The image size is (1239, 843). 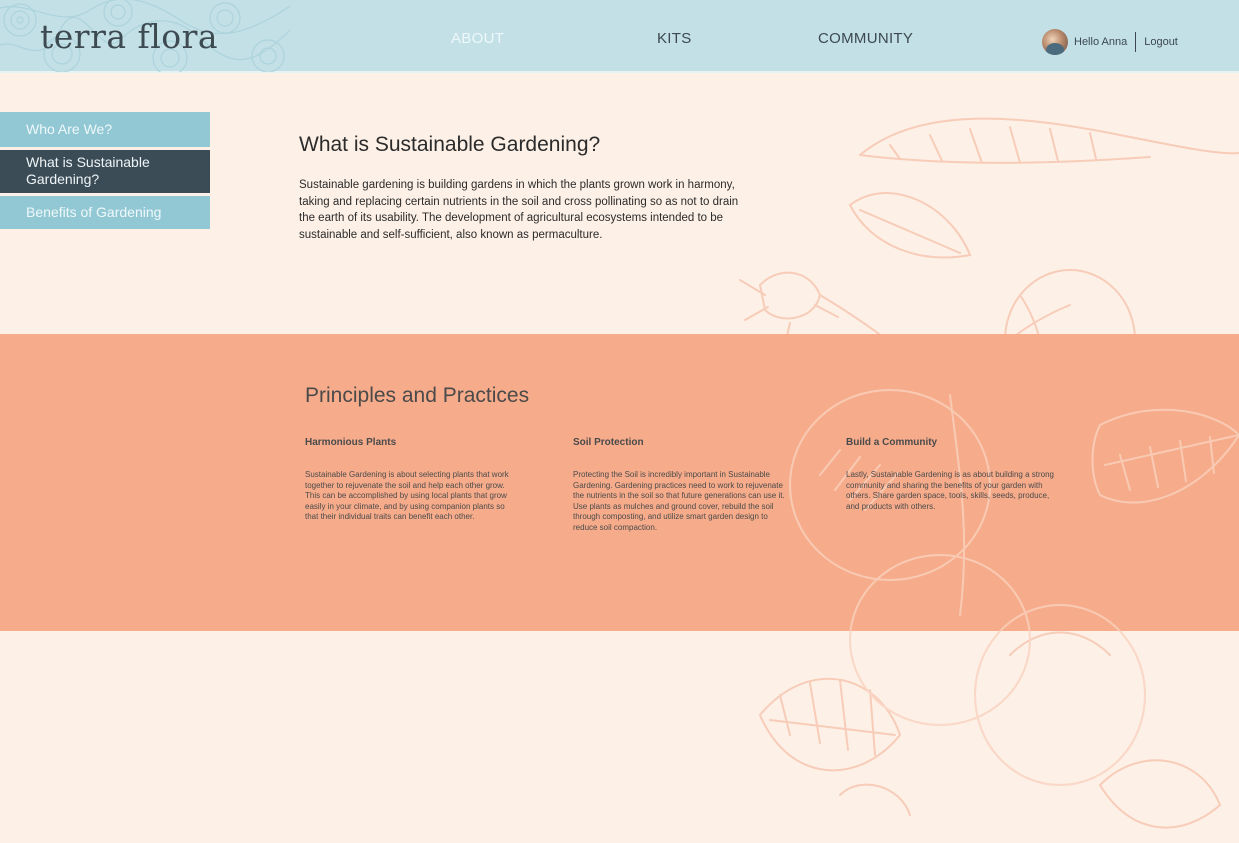 I want to click on page-title: What is Sustainable Gardening?, so click(x=450, y=144).